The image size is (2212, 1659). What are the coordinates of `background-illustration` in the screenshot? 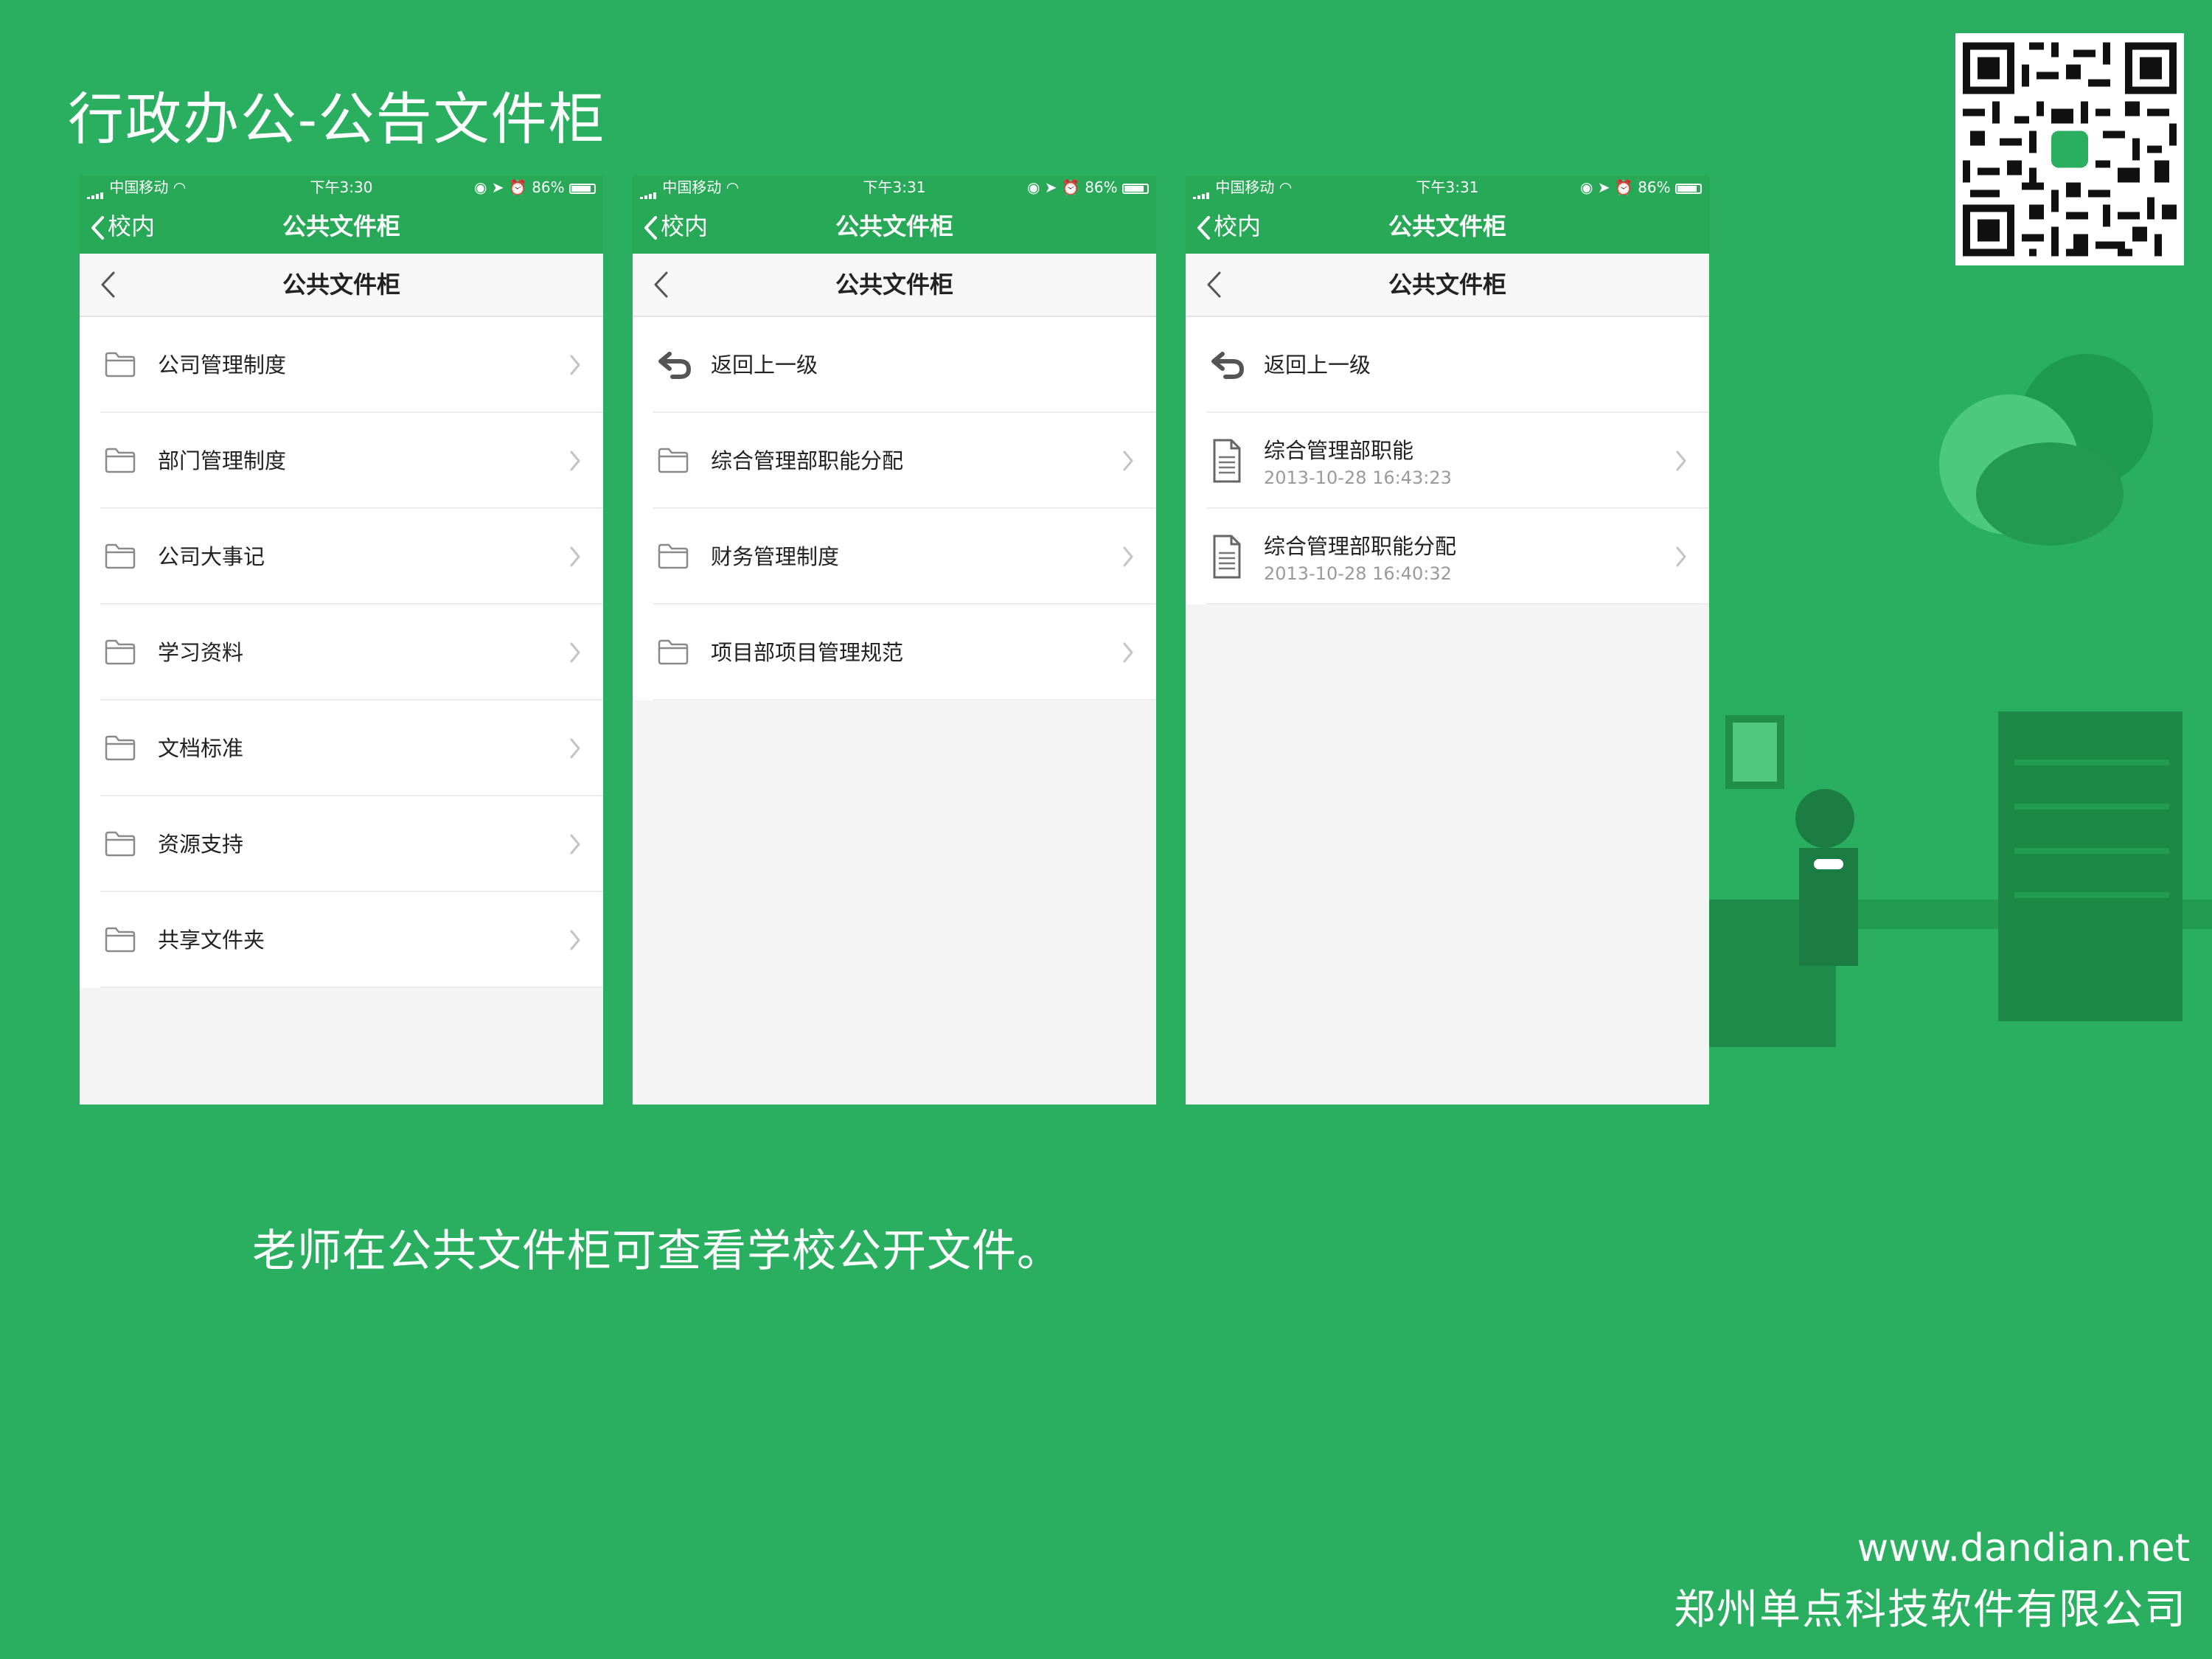 It's located at (1943, 708).